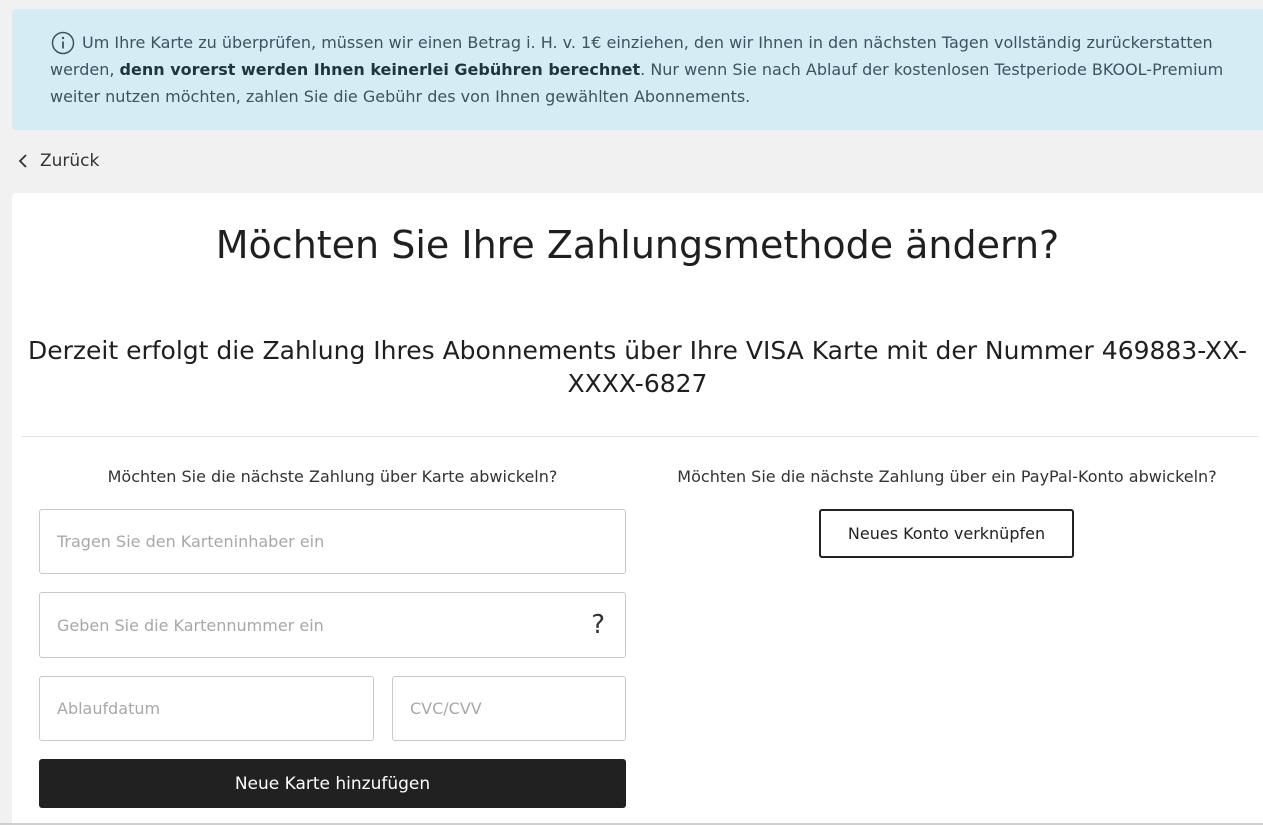  I want to click on page-title: Möchten Sie Ihre Zahlungsmethode ändern?, so click(637, 245).